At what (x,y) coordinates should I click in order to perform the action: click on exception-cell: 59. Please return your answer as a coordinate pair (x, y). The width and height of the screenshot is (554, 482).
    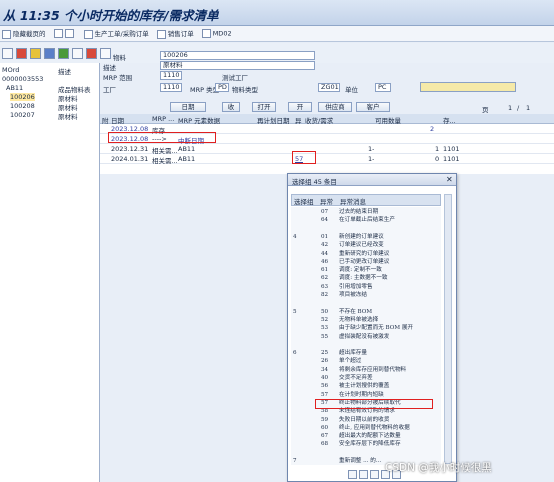
    Looking at the image, I should click on (325, 419).